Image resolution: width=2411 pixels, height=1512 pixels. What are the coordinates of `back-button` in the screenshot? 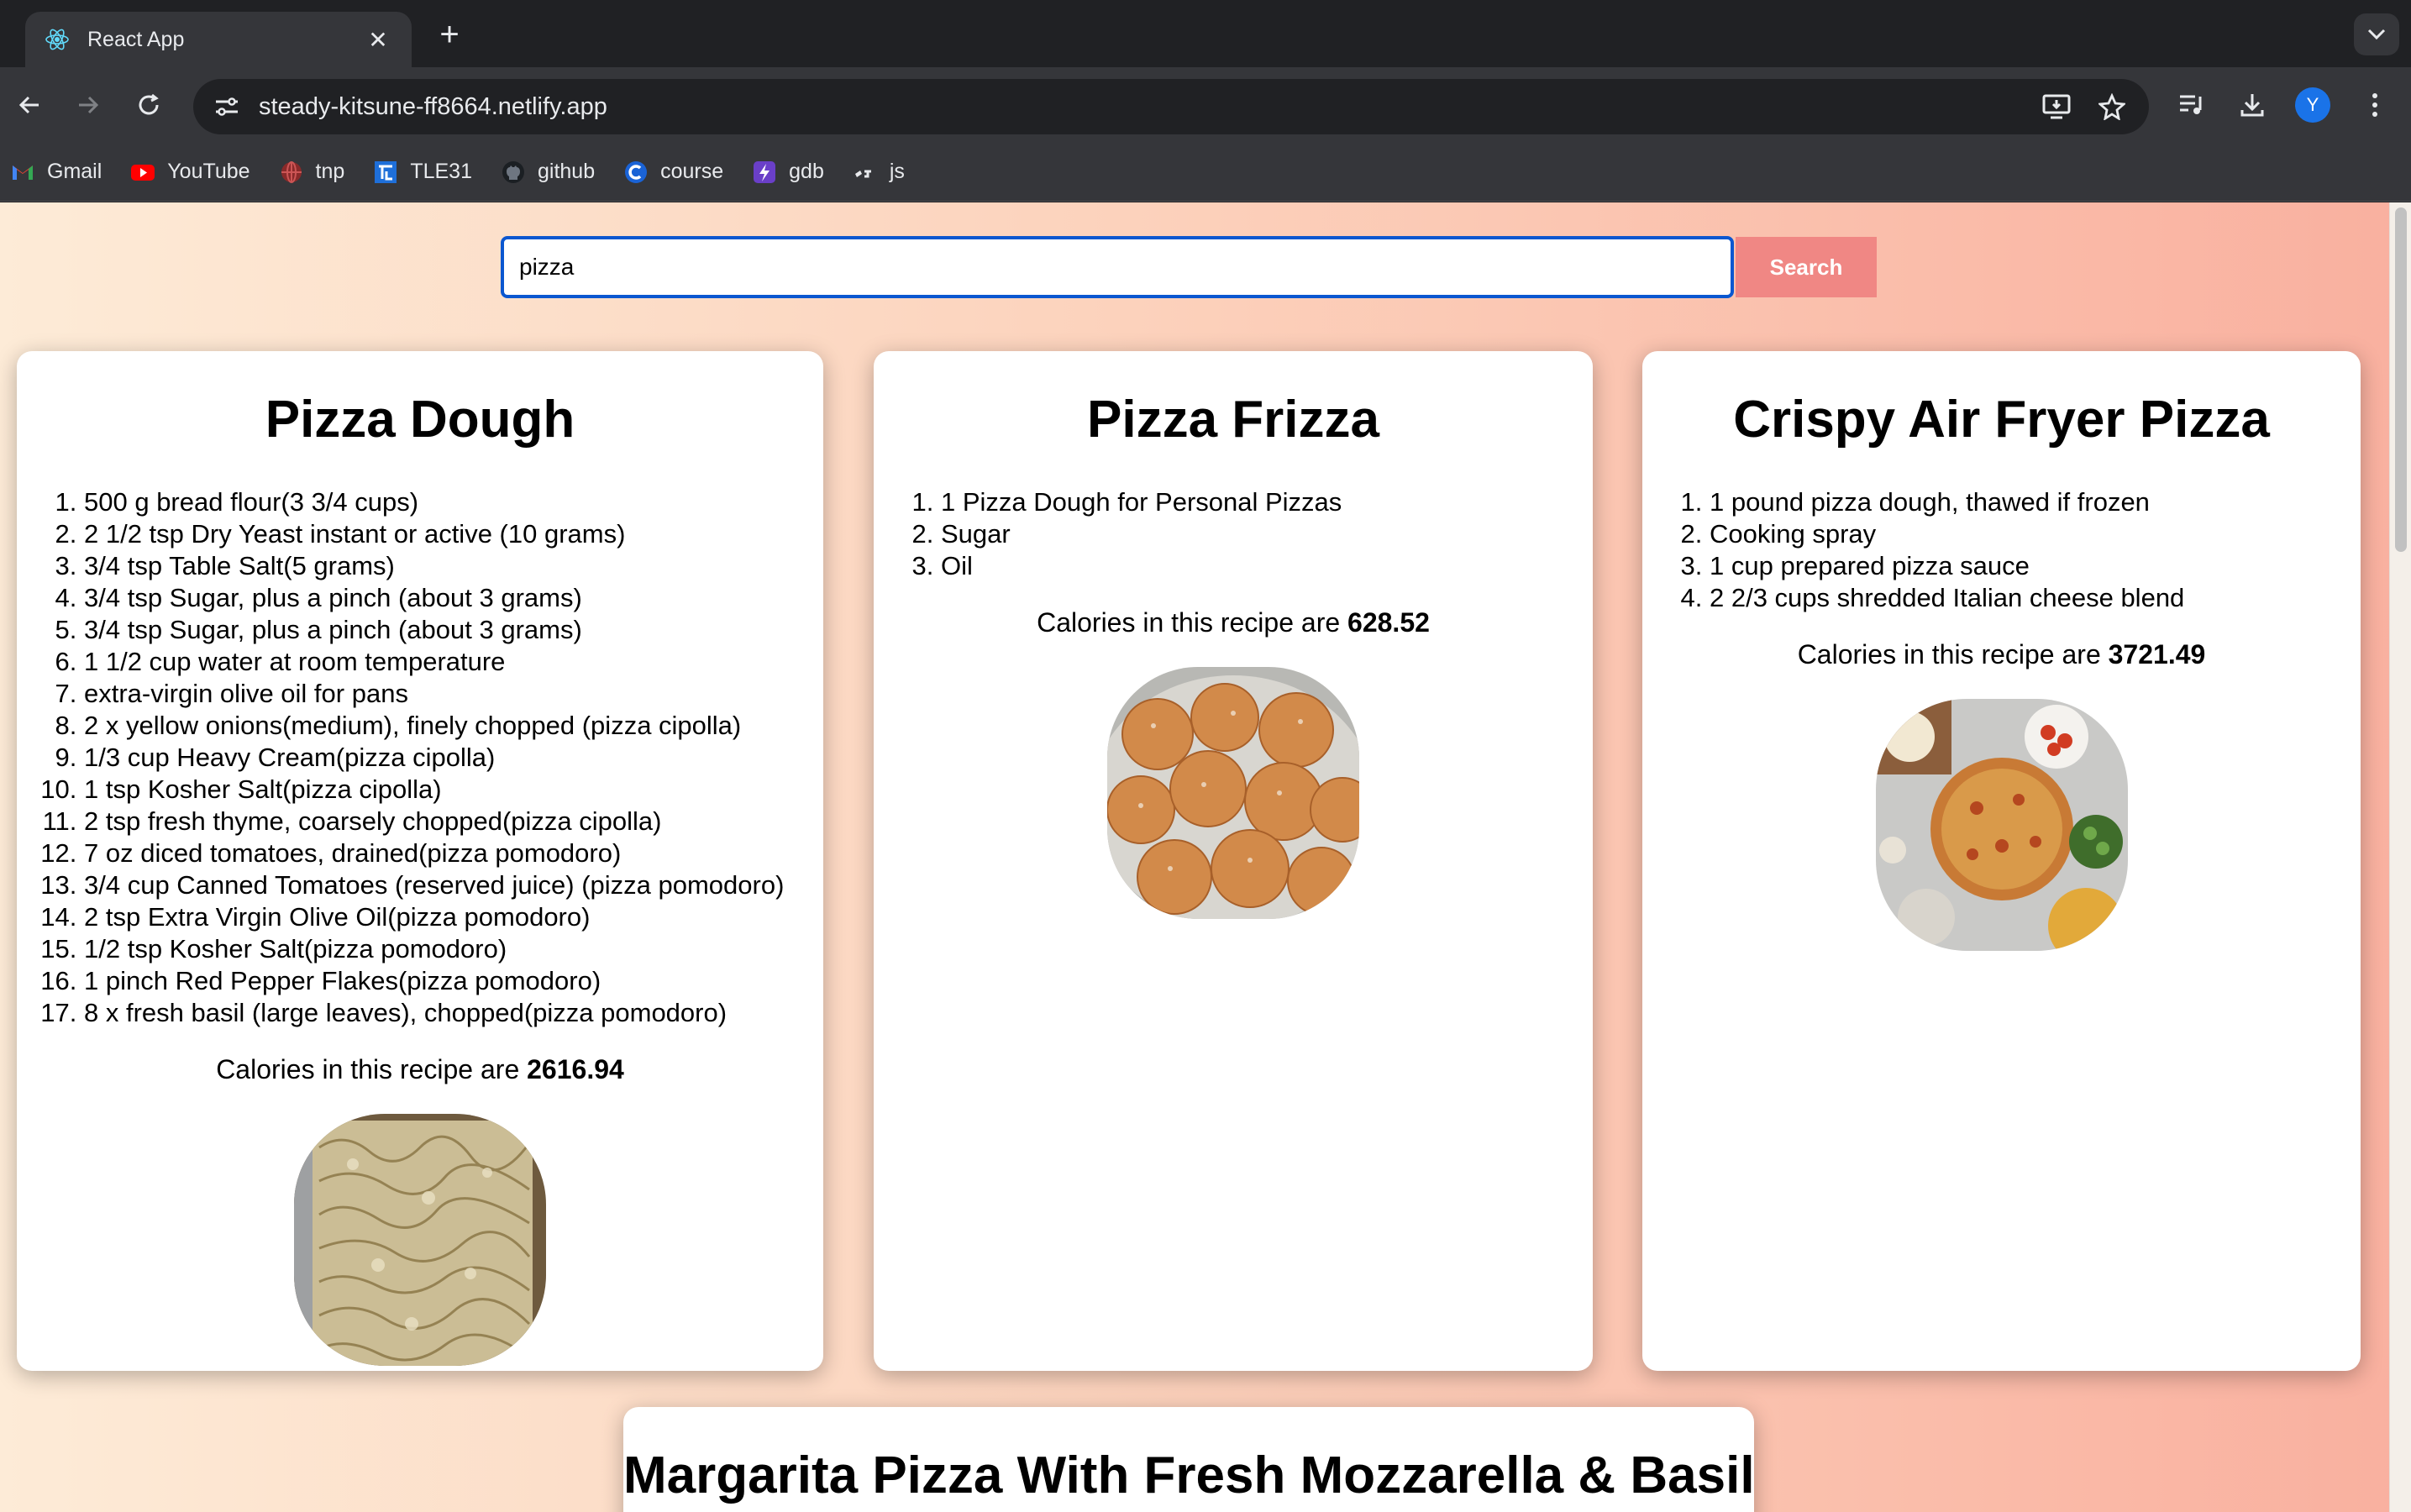 It's located at (29, 105).